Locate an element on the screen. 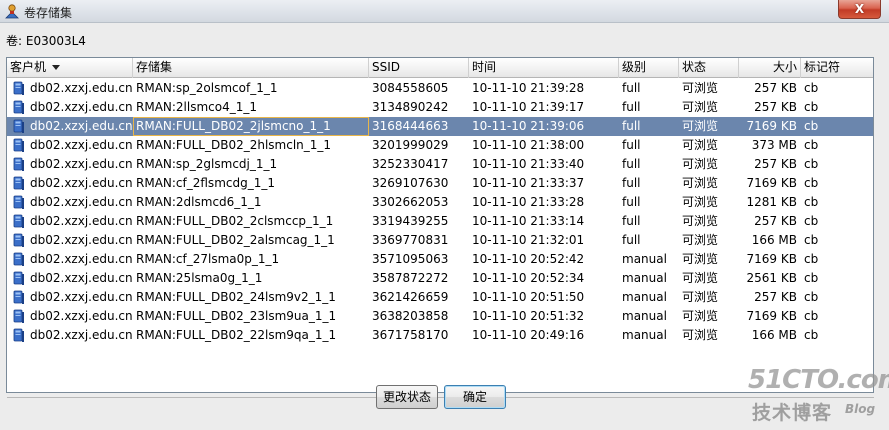 The image size is (889, 430). column-header-status: 状态 is located at coordinates (709, 68).